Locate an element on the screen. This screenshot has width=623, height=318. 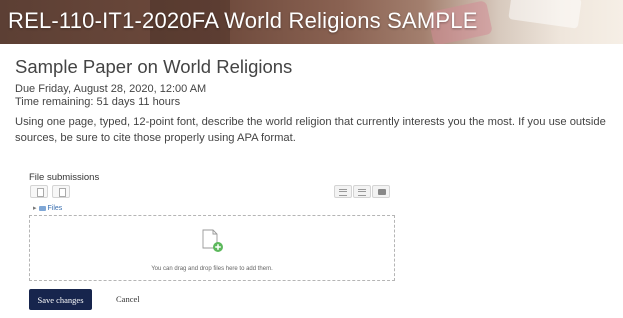
files-folder-label: Files is located at coordinates (55, 208).